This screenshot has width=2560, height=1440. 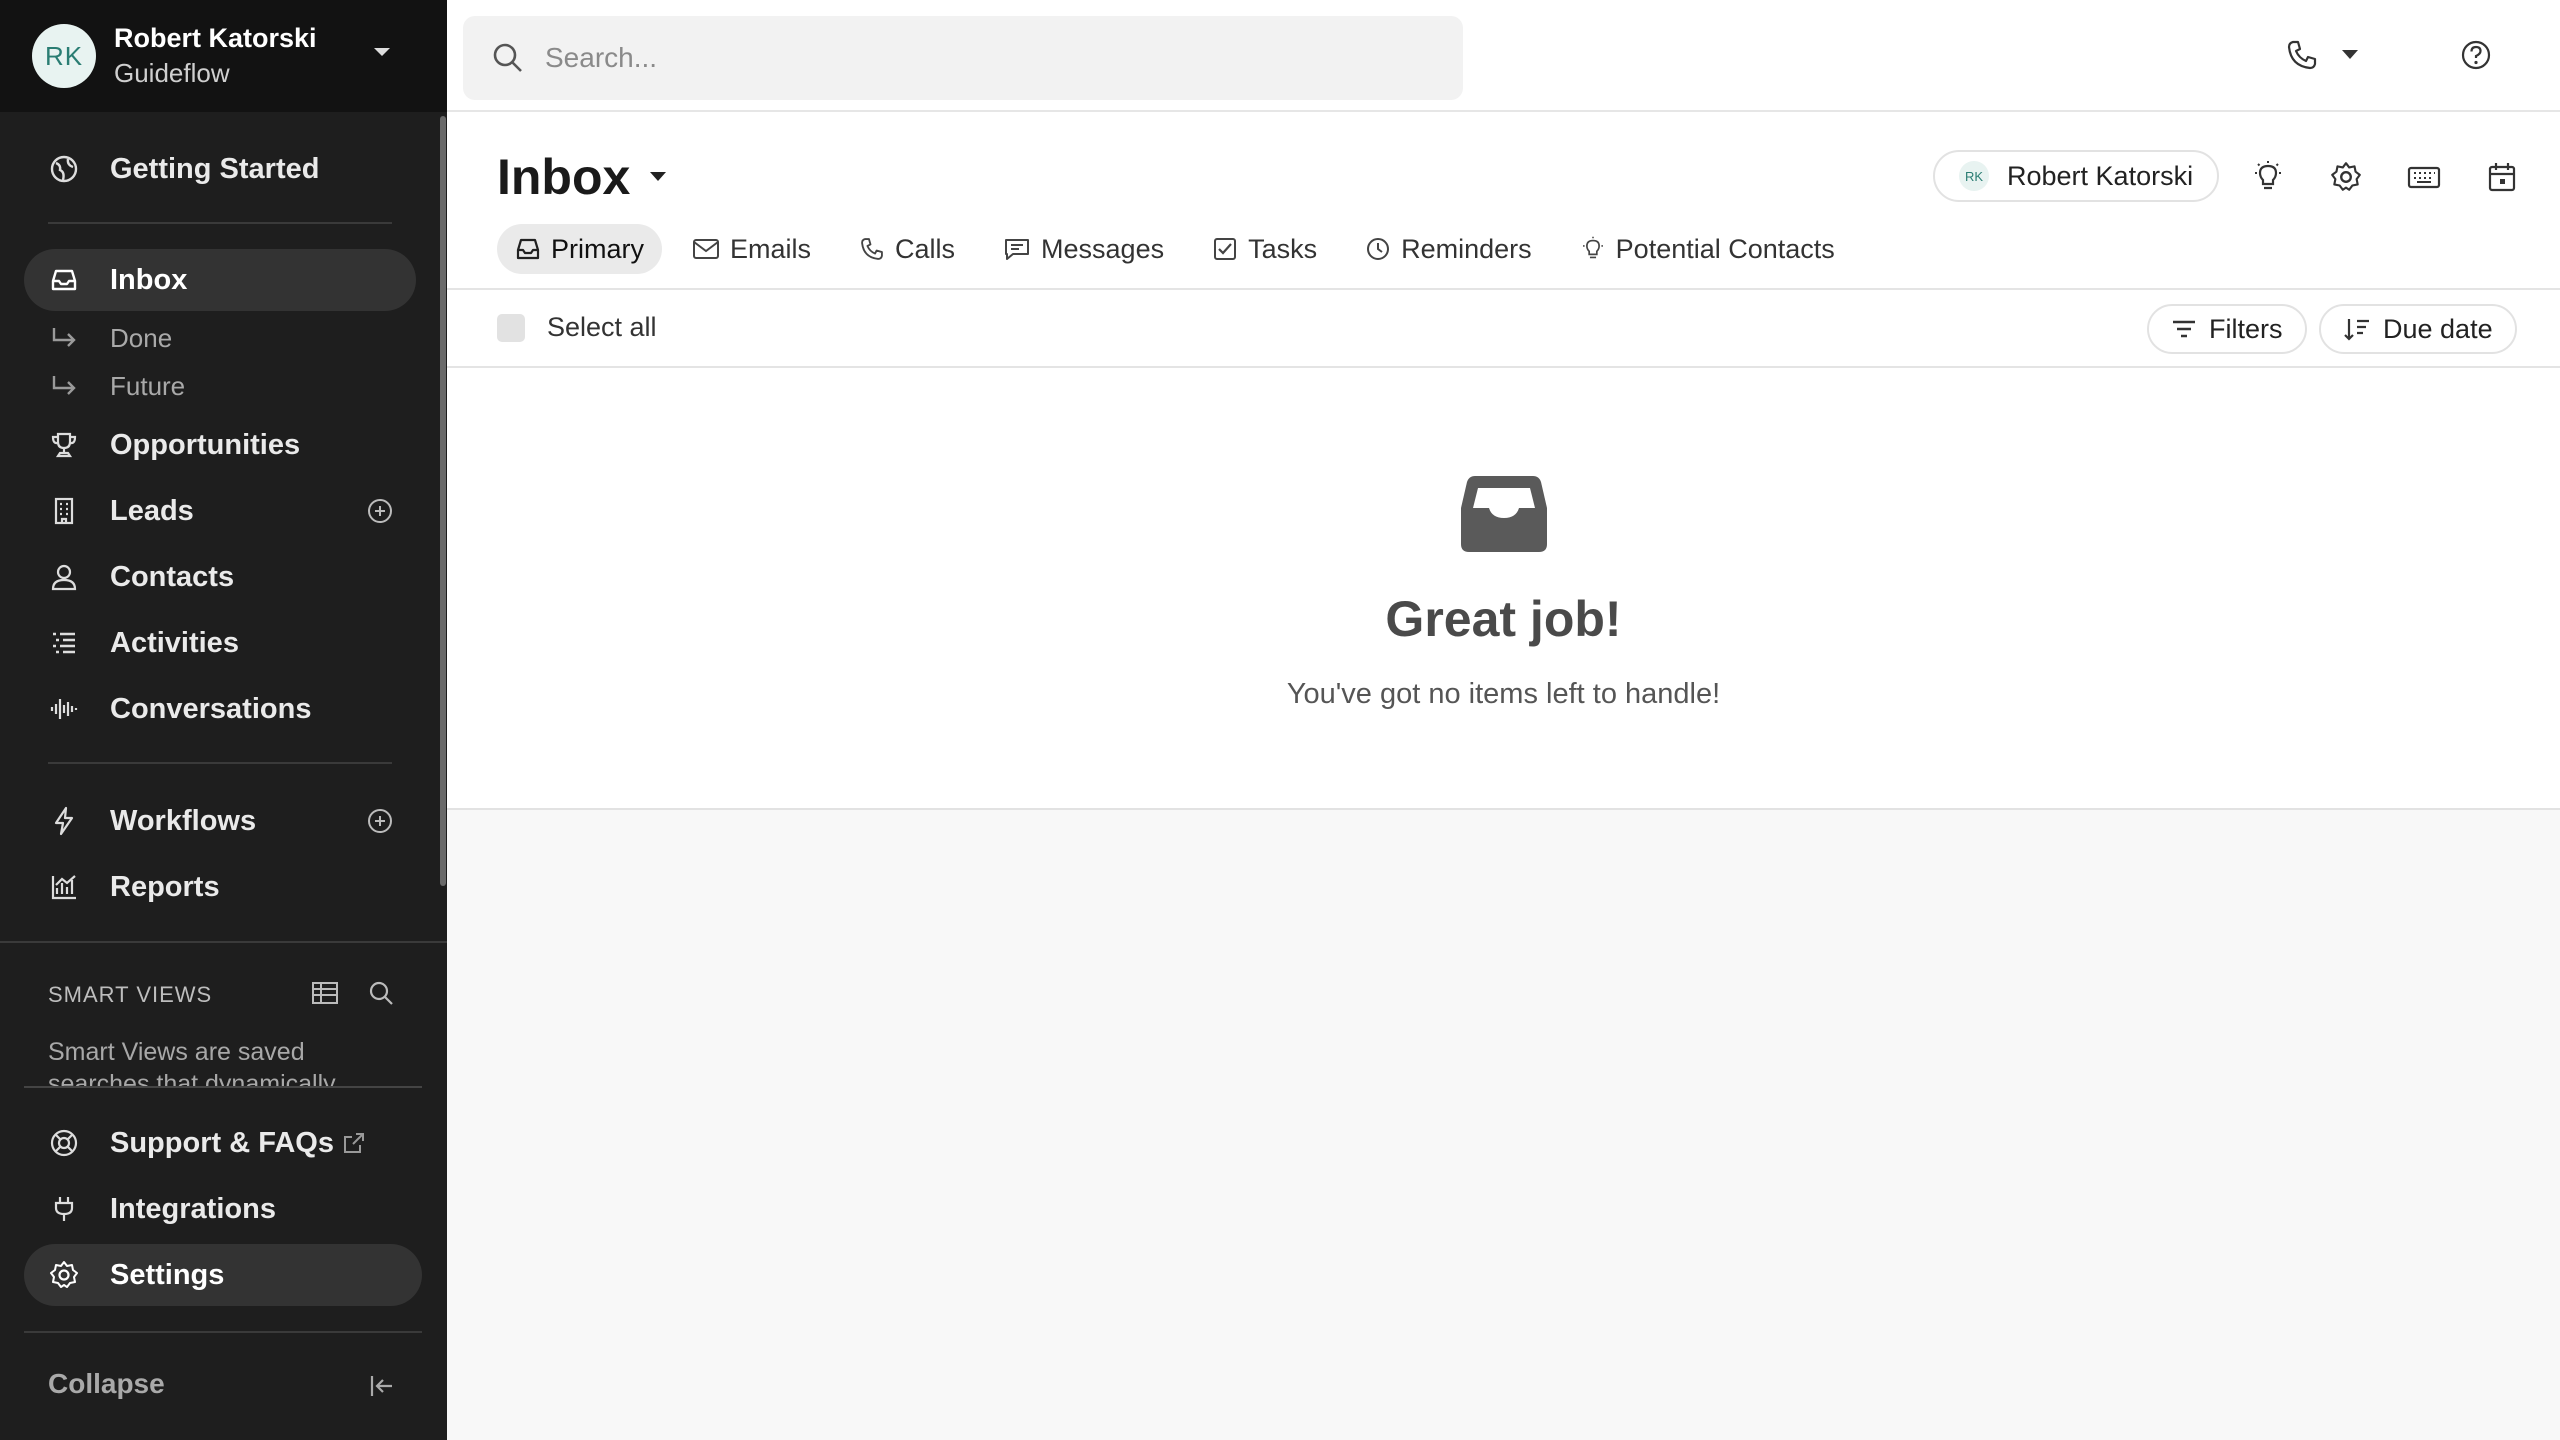 I want to click on sidebar-item-integrations: Integrations, so click(x=220, y=1209).